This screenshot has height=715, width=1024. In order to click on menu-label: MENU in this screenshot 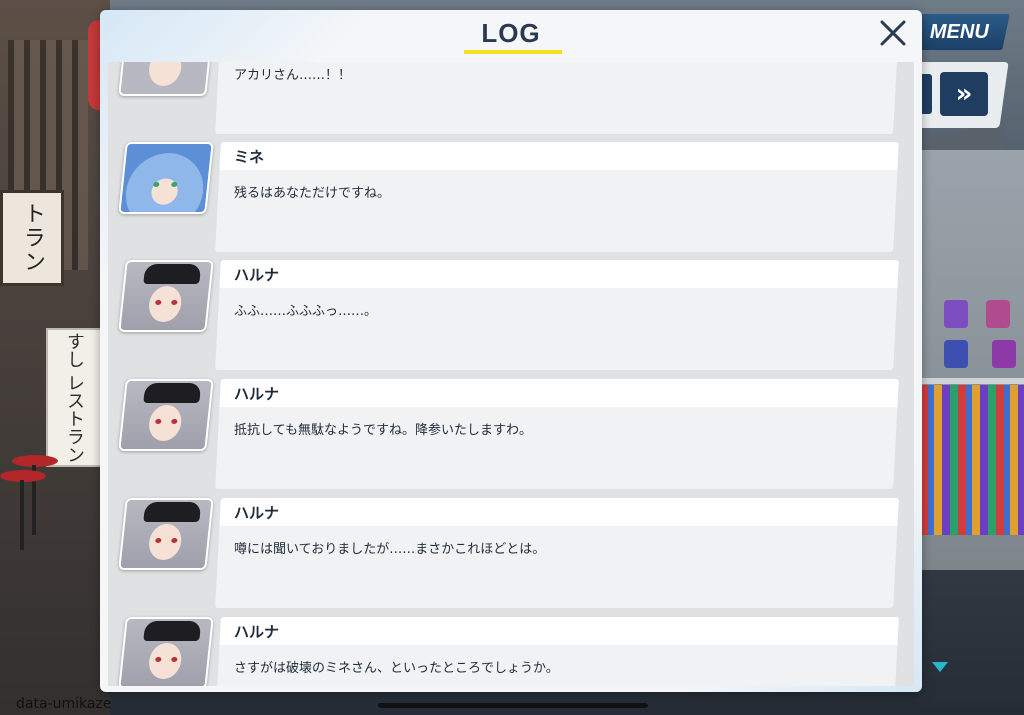, I will do `click(959, 31)`.